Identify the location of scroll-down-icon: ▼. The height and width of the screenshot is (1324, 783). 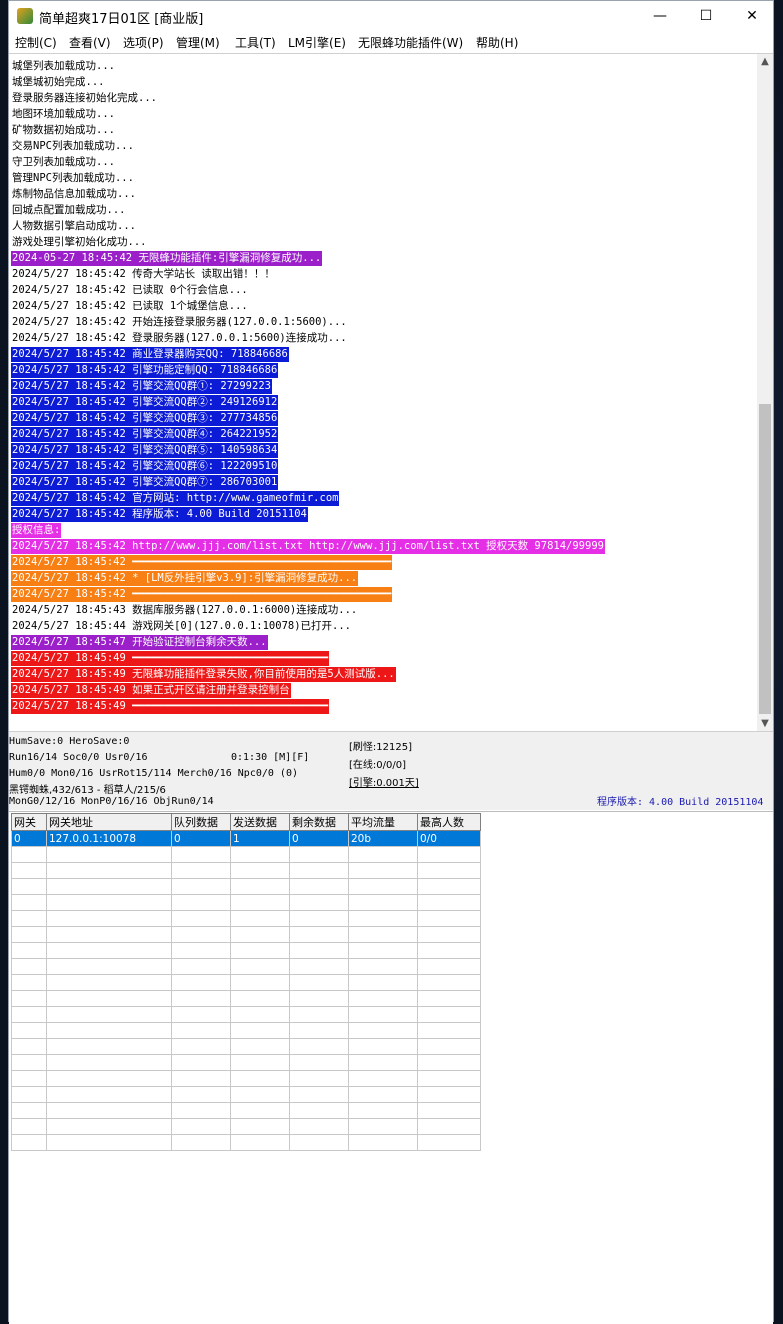
(765, 724).